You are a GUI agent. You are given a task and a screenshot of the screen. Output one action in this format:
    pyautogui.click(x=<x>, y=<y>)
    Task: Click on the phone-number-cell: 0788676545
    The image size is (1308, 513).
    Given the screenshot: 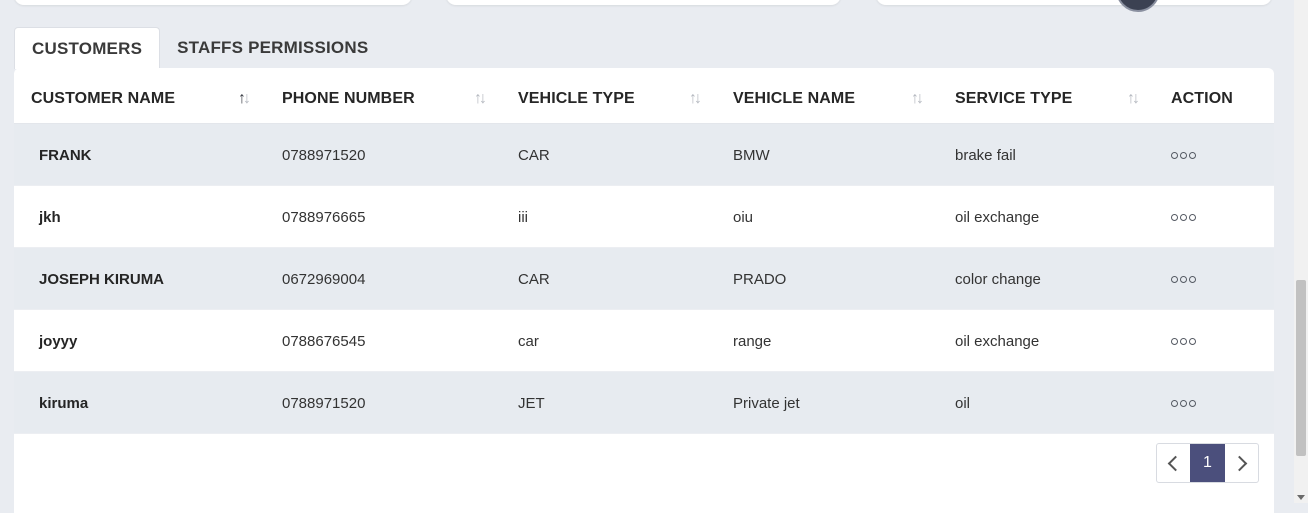 What is the action you would take?
    pyautogui.click(x=324, y=341)
    